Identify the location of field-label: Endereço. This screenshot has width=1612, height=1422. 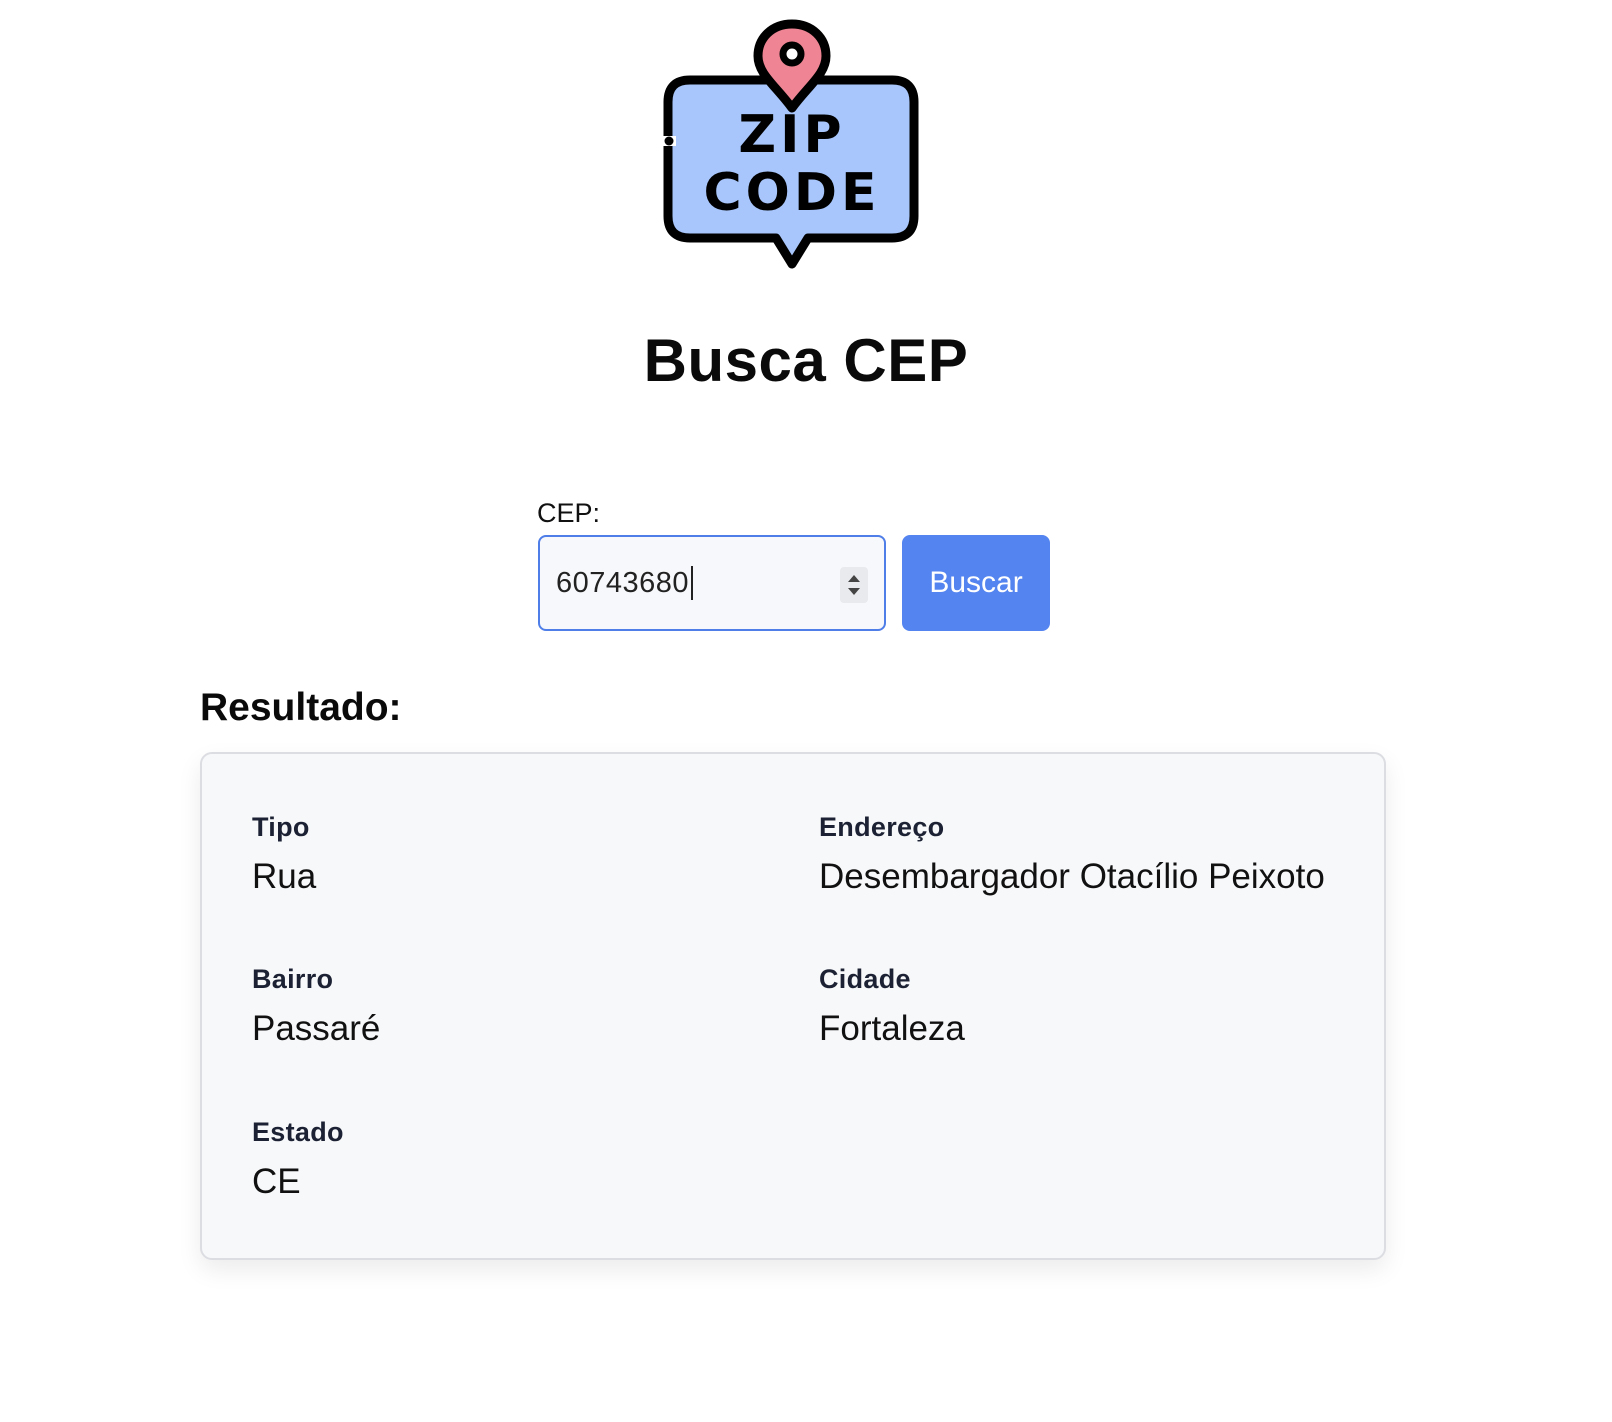
(882, 827).